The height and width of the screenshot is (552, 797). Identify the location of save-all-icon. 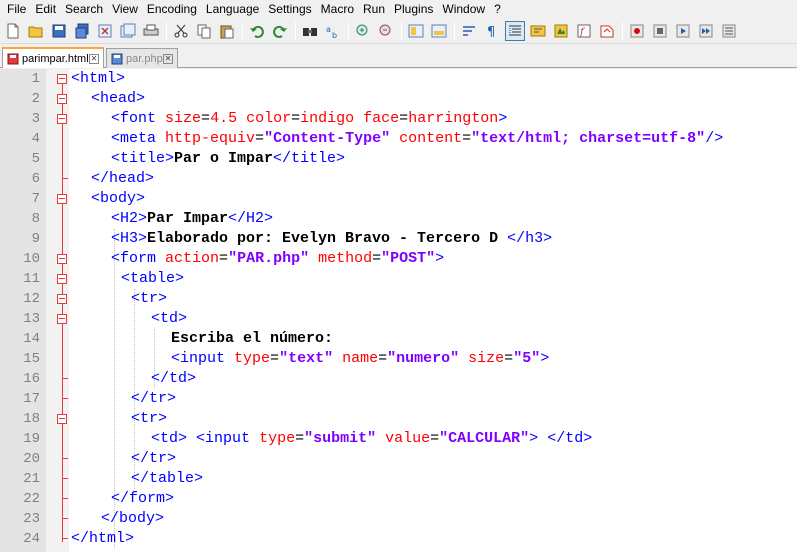
(82, 31).